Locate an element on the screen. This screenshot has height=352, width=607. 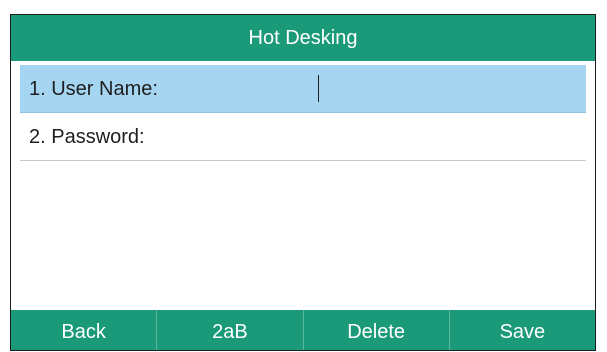
softkey-bar: Back 2aB Delete Save is located at coordinates (303, 330).